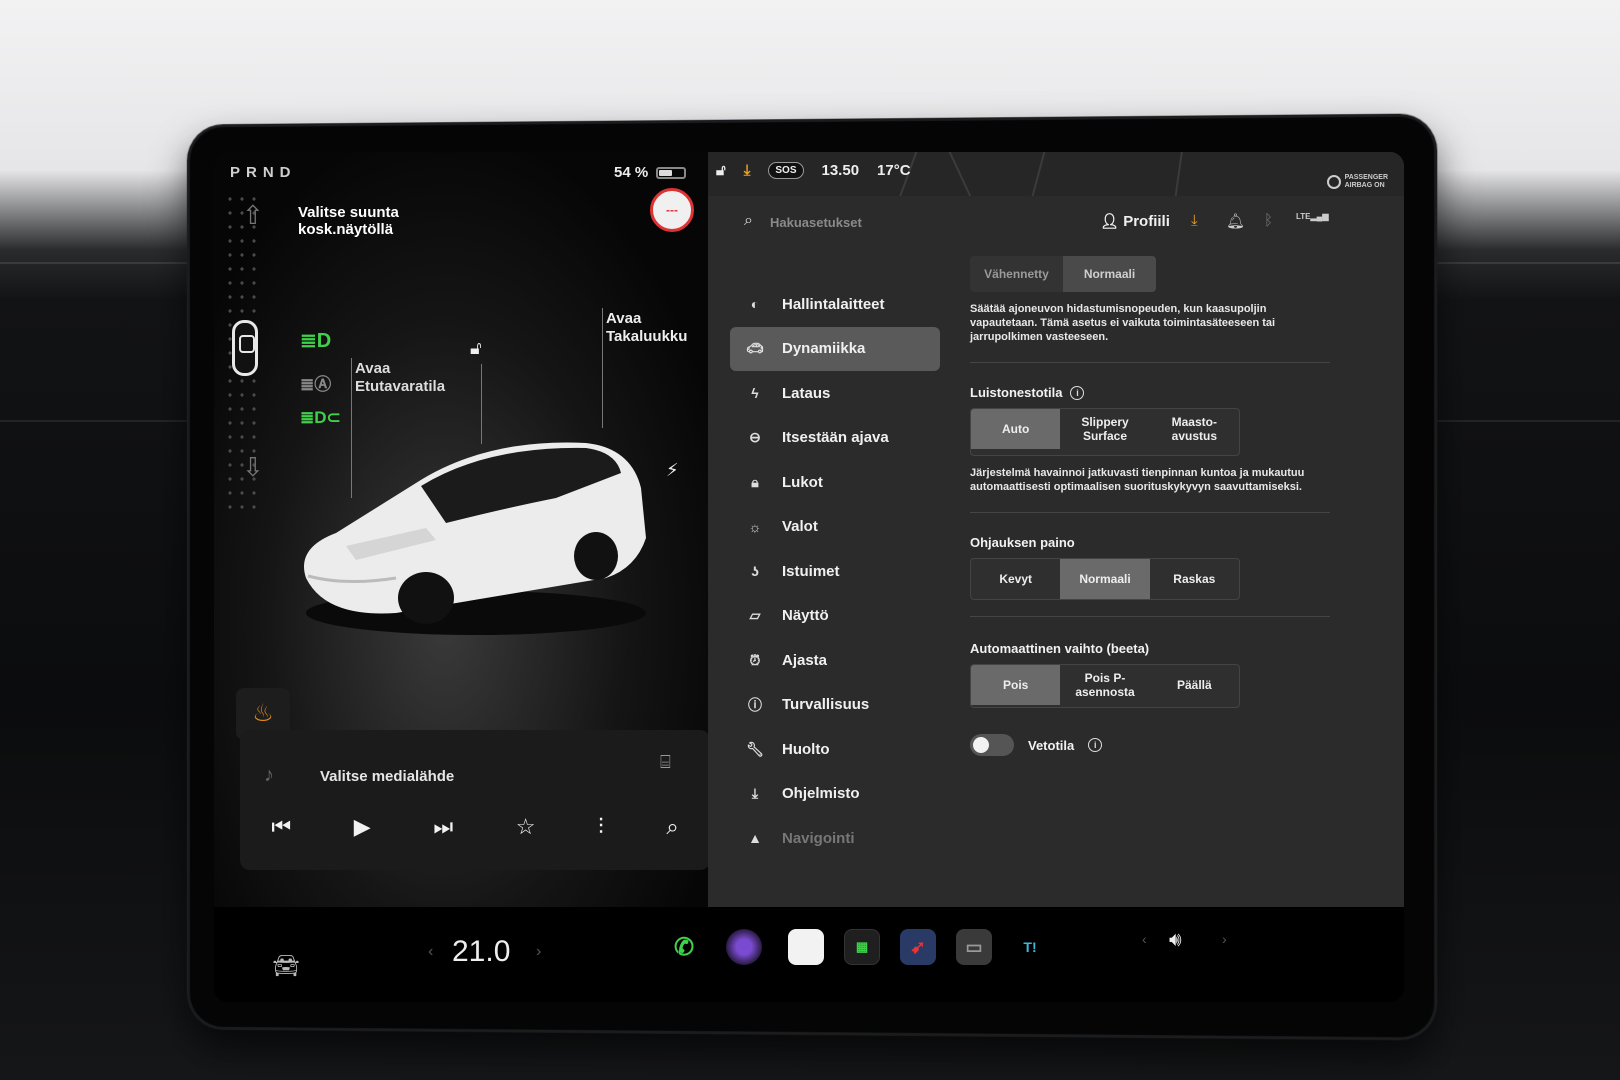  I want to click on nav-item-itsestään-ajava: ⊖ Itsestään ajava, so click(835, 438).